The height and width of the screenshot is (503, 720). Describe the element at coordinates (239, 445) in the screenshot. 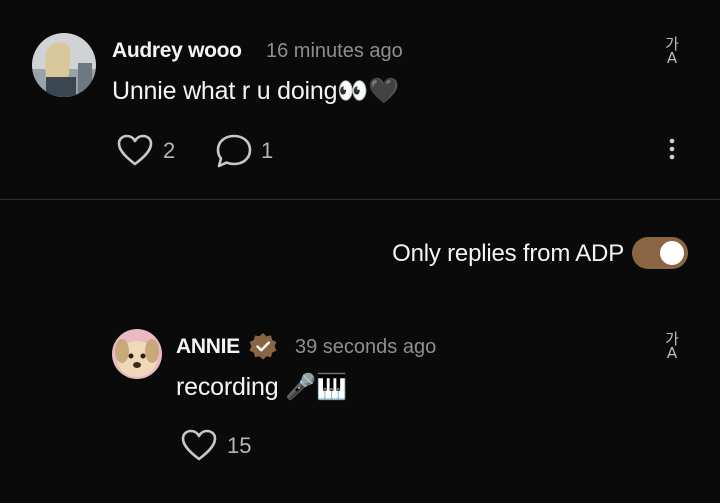

I see `reply-like-count: 15` at that location.